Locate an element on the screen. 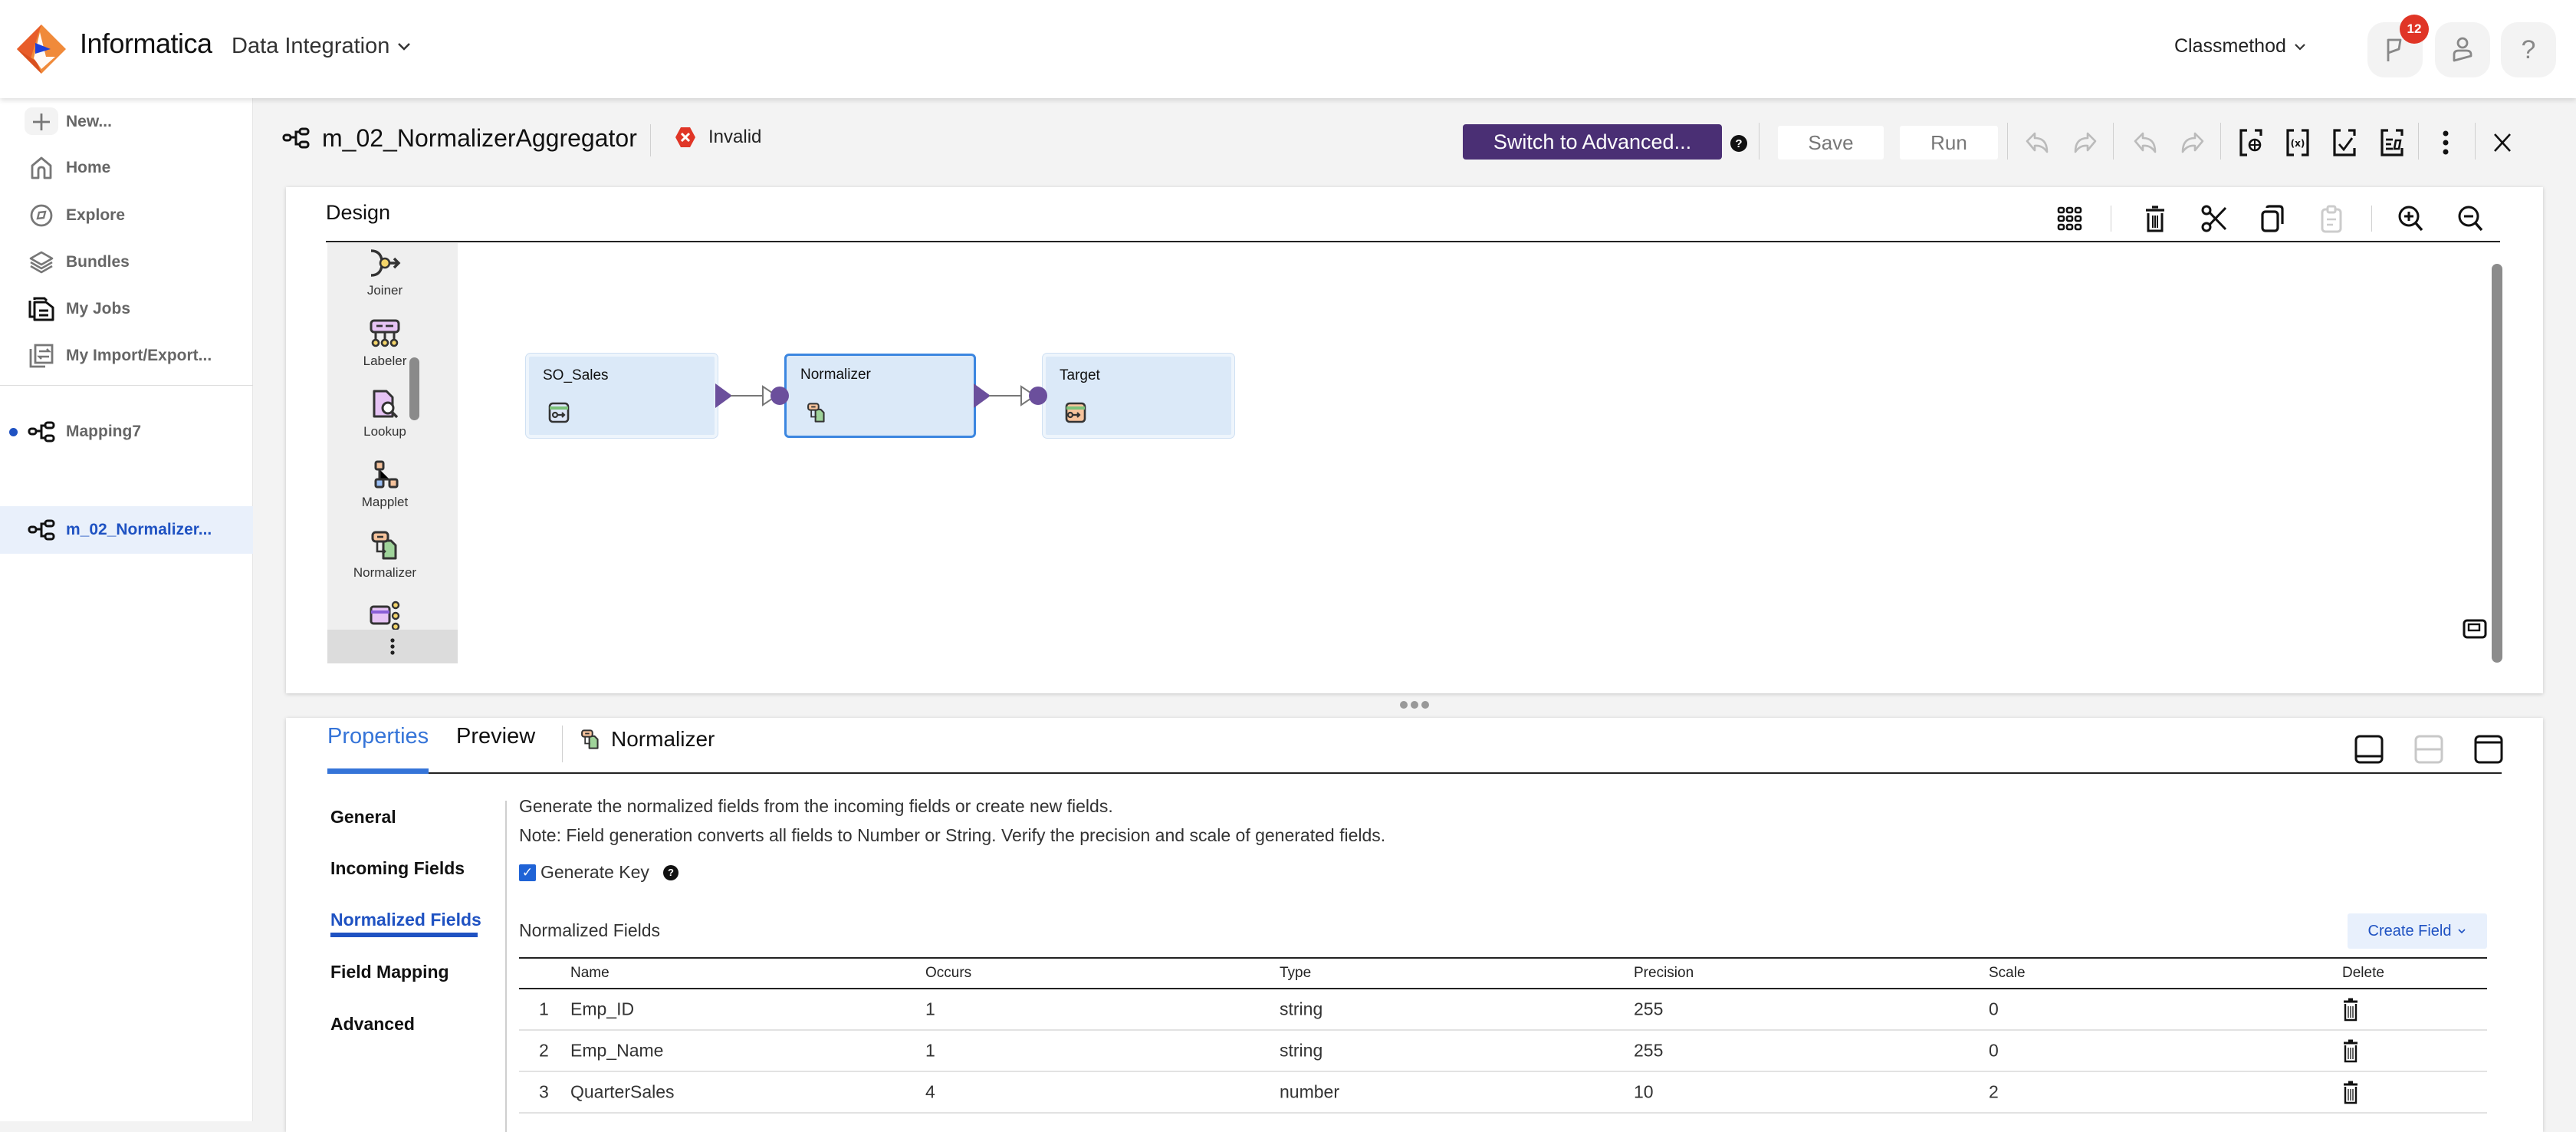  joiner-icon is located at coordinates (386, 263).